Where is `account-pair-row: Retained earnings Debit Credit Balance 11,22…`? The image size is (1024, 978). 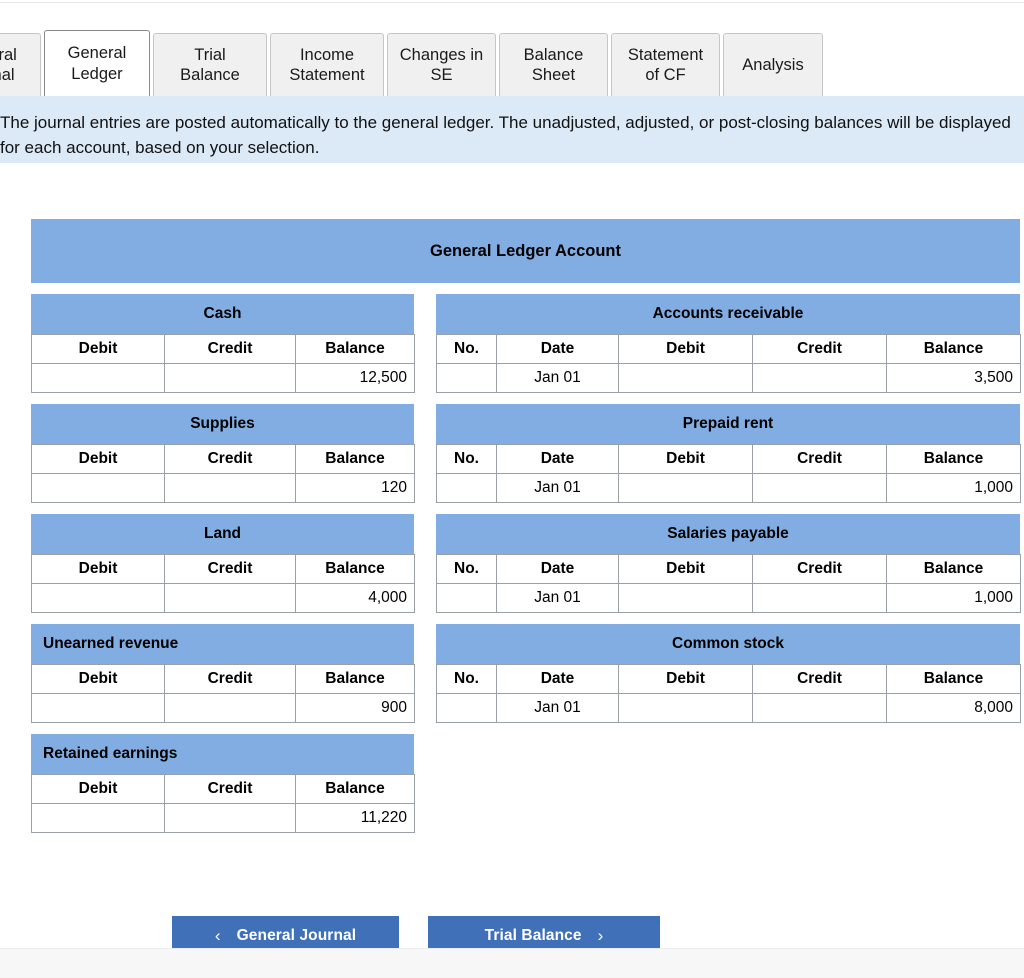 account-pair-row: Retained earnings Debit Credit Balance 11,22… is located at coordinates (527, 783).